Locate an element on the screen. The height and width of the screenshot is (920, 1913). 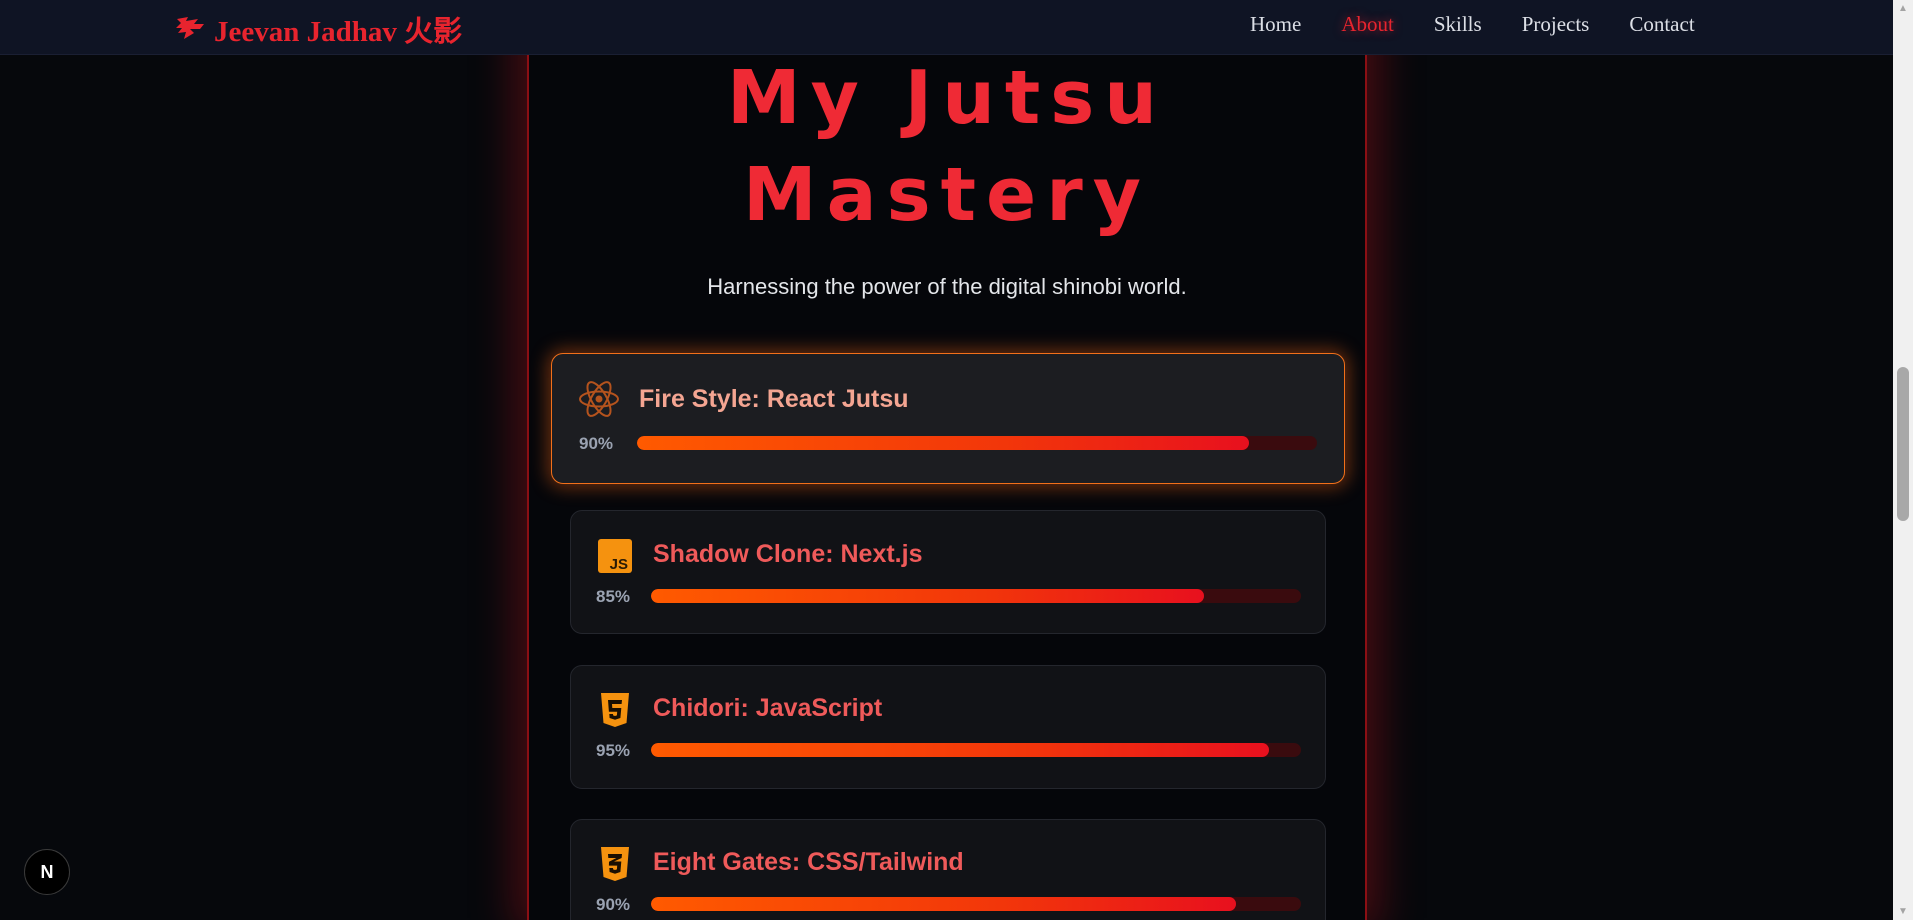
css3-icon is located at coordinates (615, 864).